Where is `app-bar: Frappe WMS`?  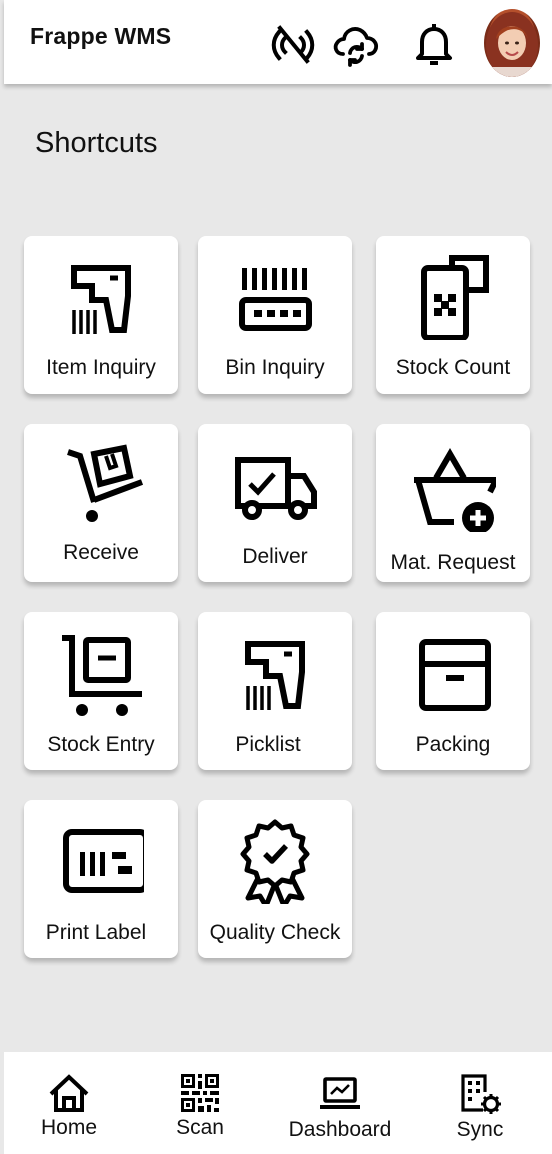 app-bar: Frappe WMS is located at coordinates (278, 42).